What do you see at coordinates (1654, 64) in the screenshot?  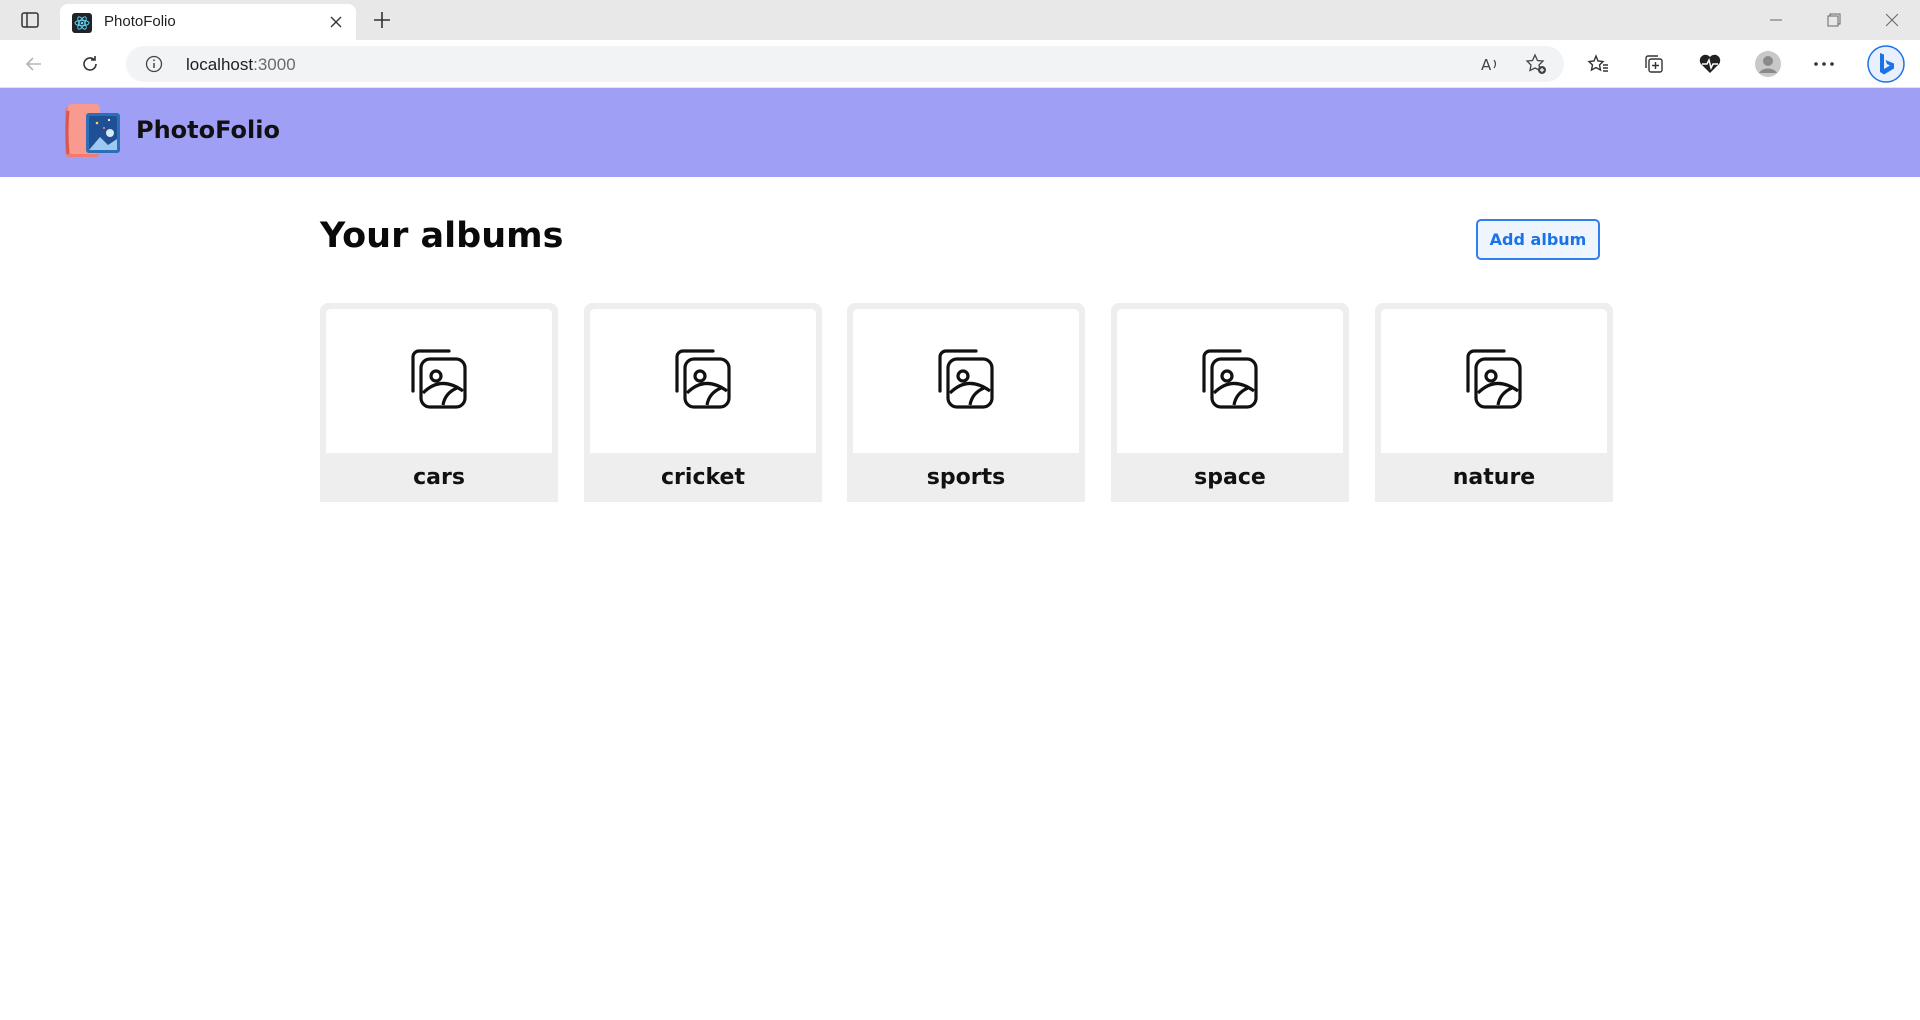 I see `collections-icon` at bounding box center [1654, 64].